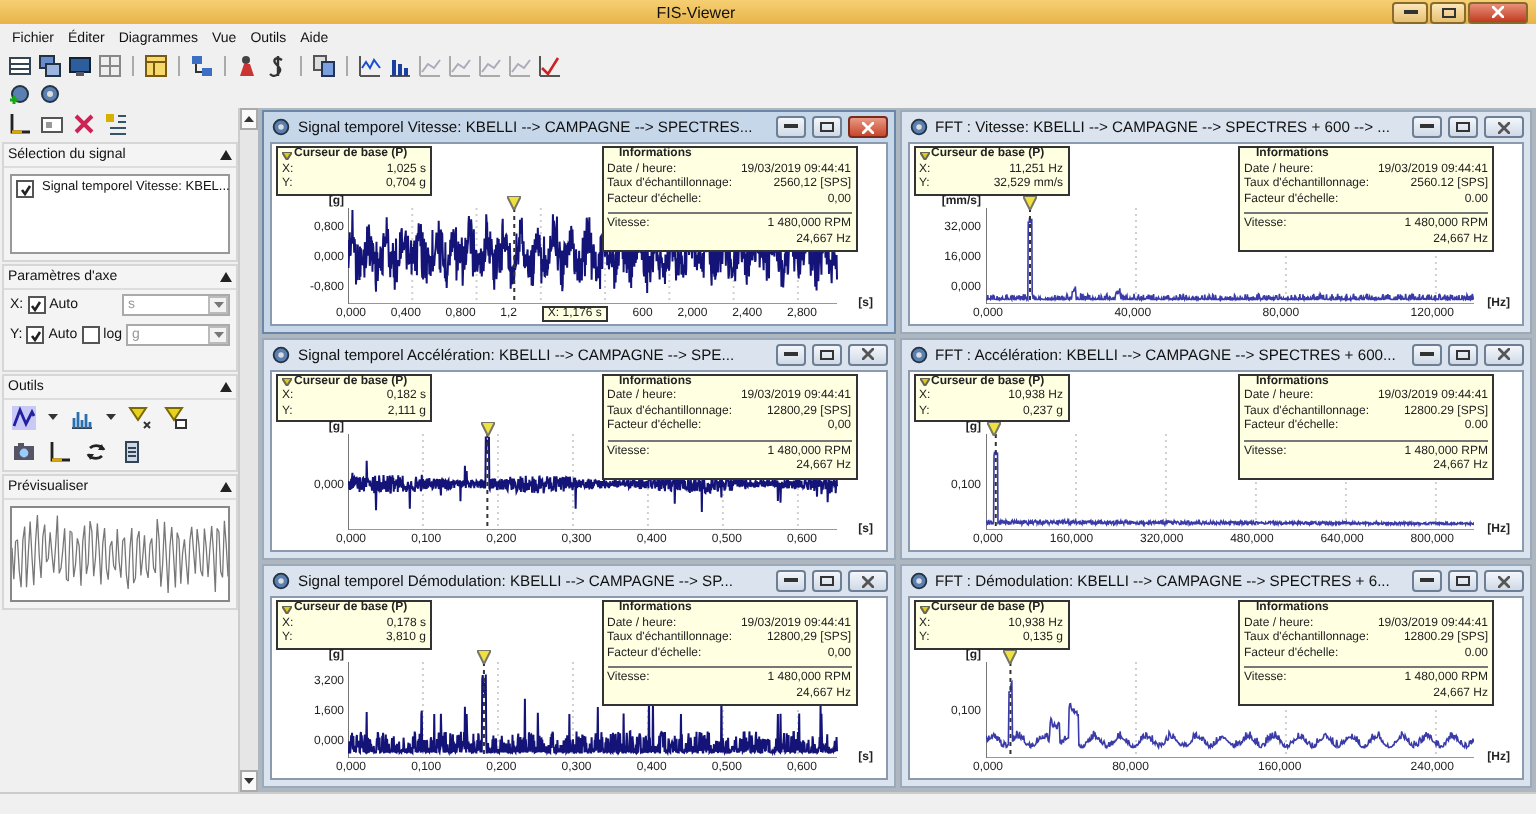 The image size is (1536, 814). Describe the element at coordinates (24, 452) in the screenshot. I see `camera-icon` at that location.